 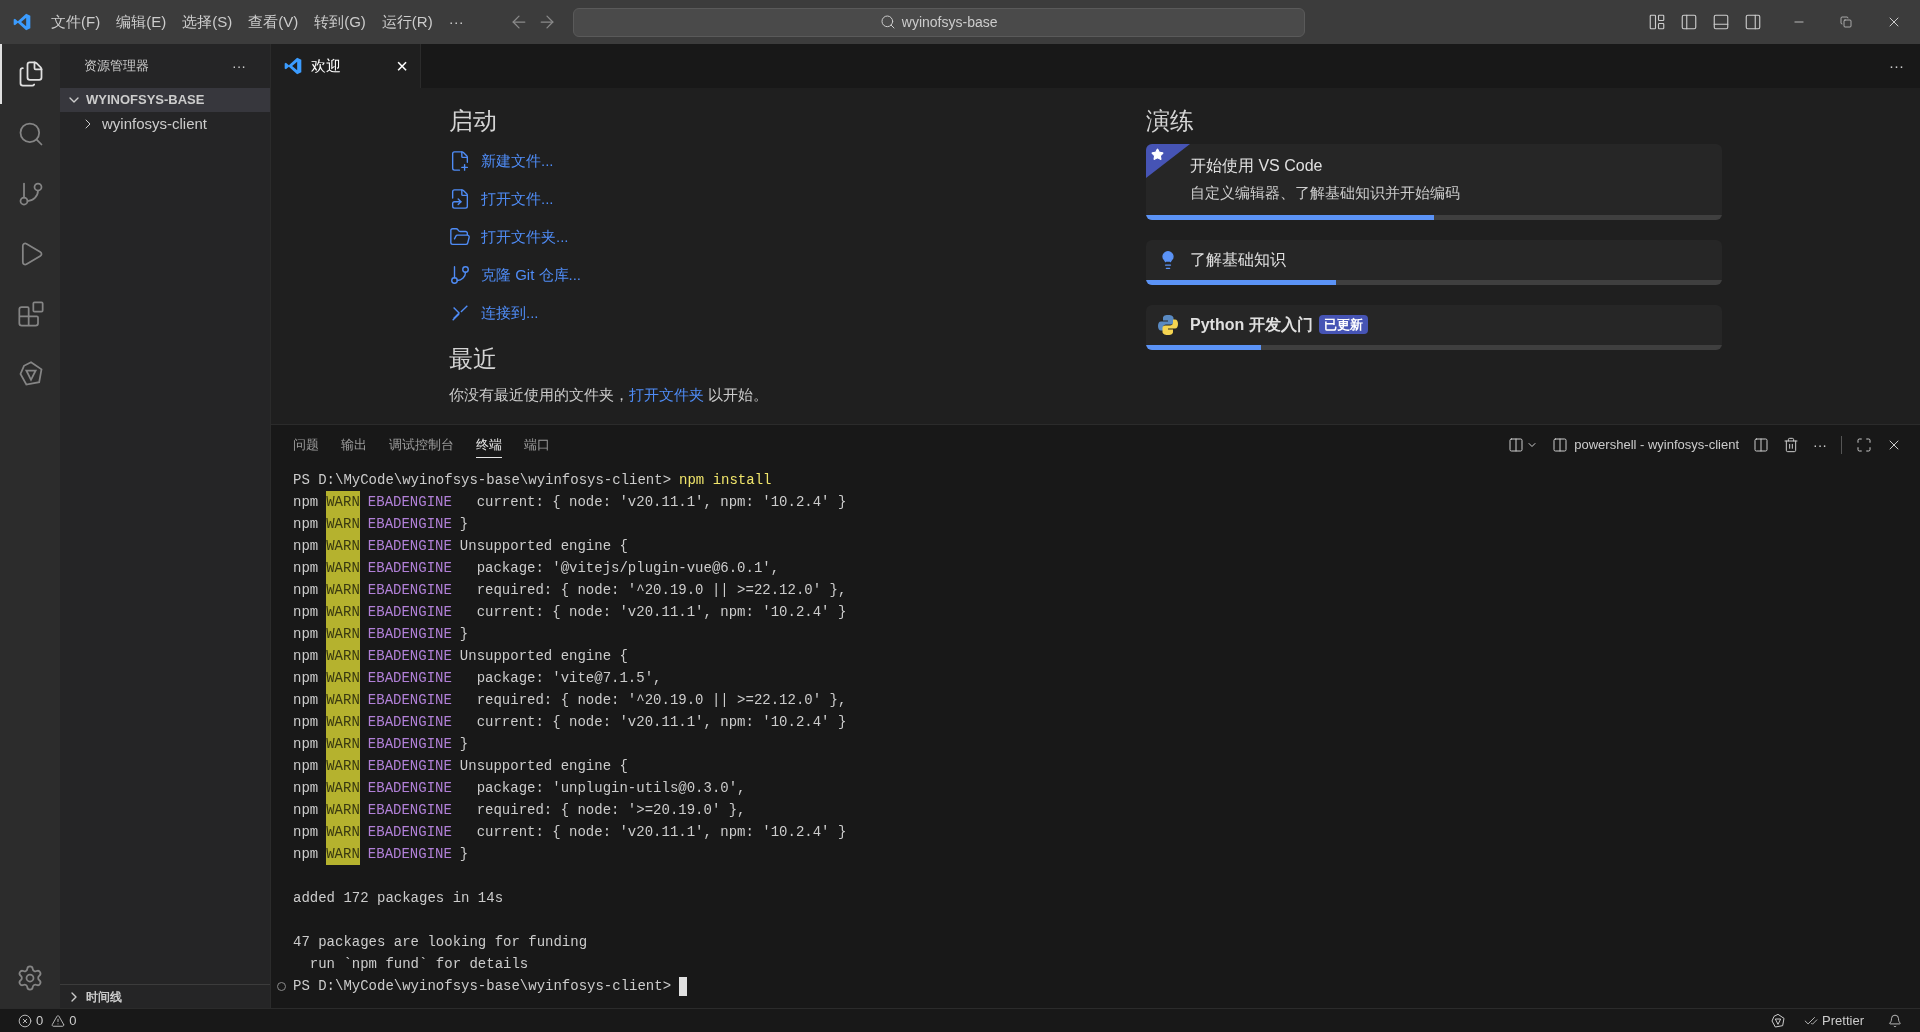 What do you see at coordinates (1434, 182) in the screenshot?
I see `walkthrough-card: 开始使用 VS Code 自定义编辑器、了解基础知识并开始编码` at bounding box center [1434, 182].